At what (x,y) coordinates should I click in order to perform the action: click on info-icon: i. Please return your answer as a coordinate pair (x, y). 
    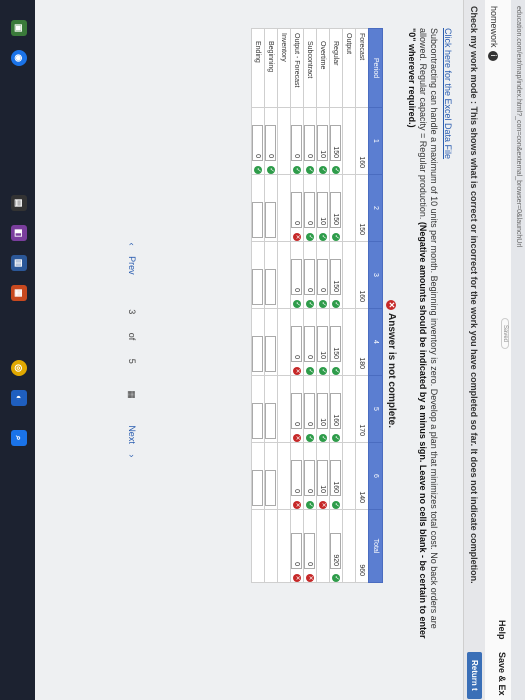
    Looking at the image, I should click on (493, 55).